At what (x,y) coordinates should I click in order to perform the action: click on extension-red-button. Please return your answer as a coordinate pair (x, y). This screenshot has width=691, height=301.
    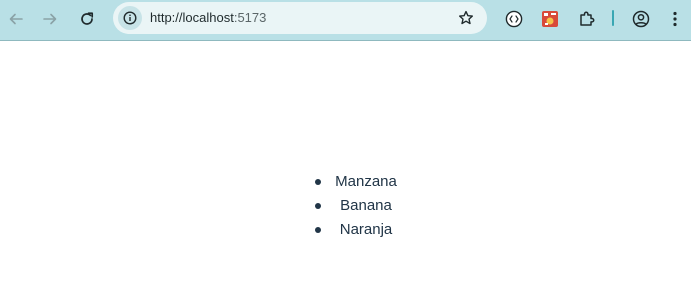
    Looking at the image, I should click on (550, 19).